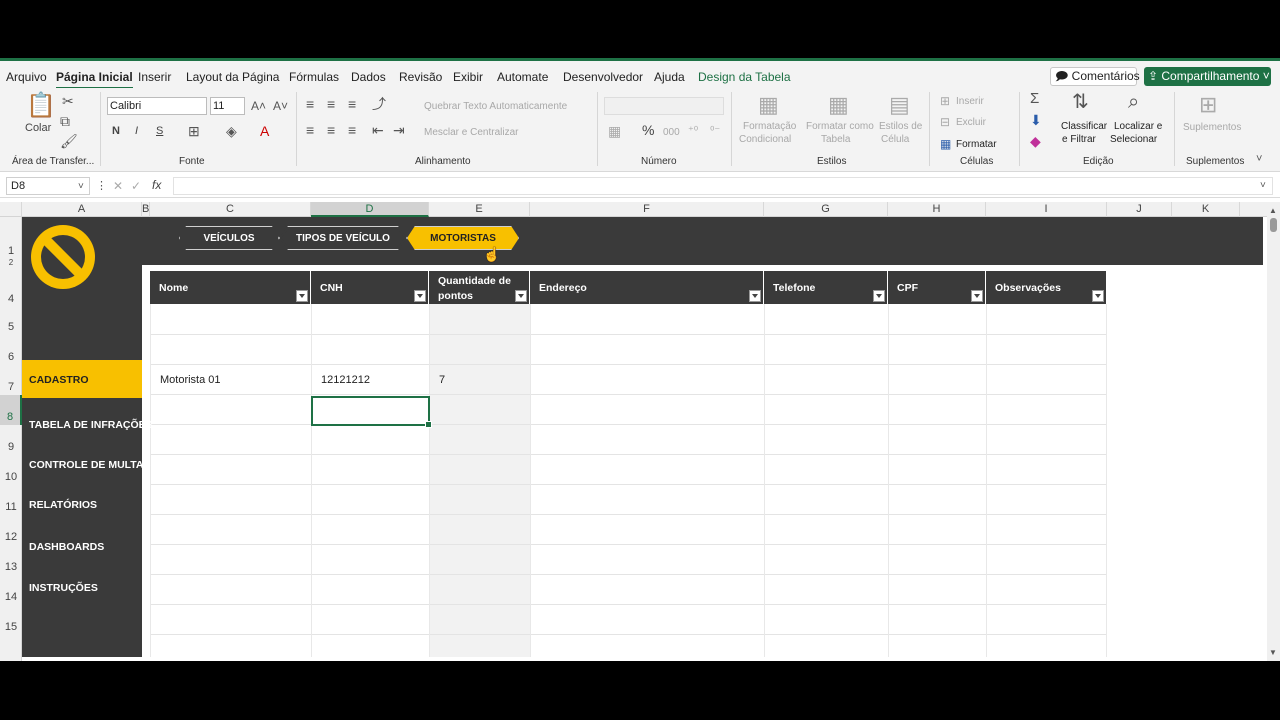 The image size is (1280, 720). What do you see at coordinates (38, 128) in the screenshot?
I see `paste-button: Colar` at bounding box center [38, 128].